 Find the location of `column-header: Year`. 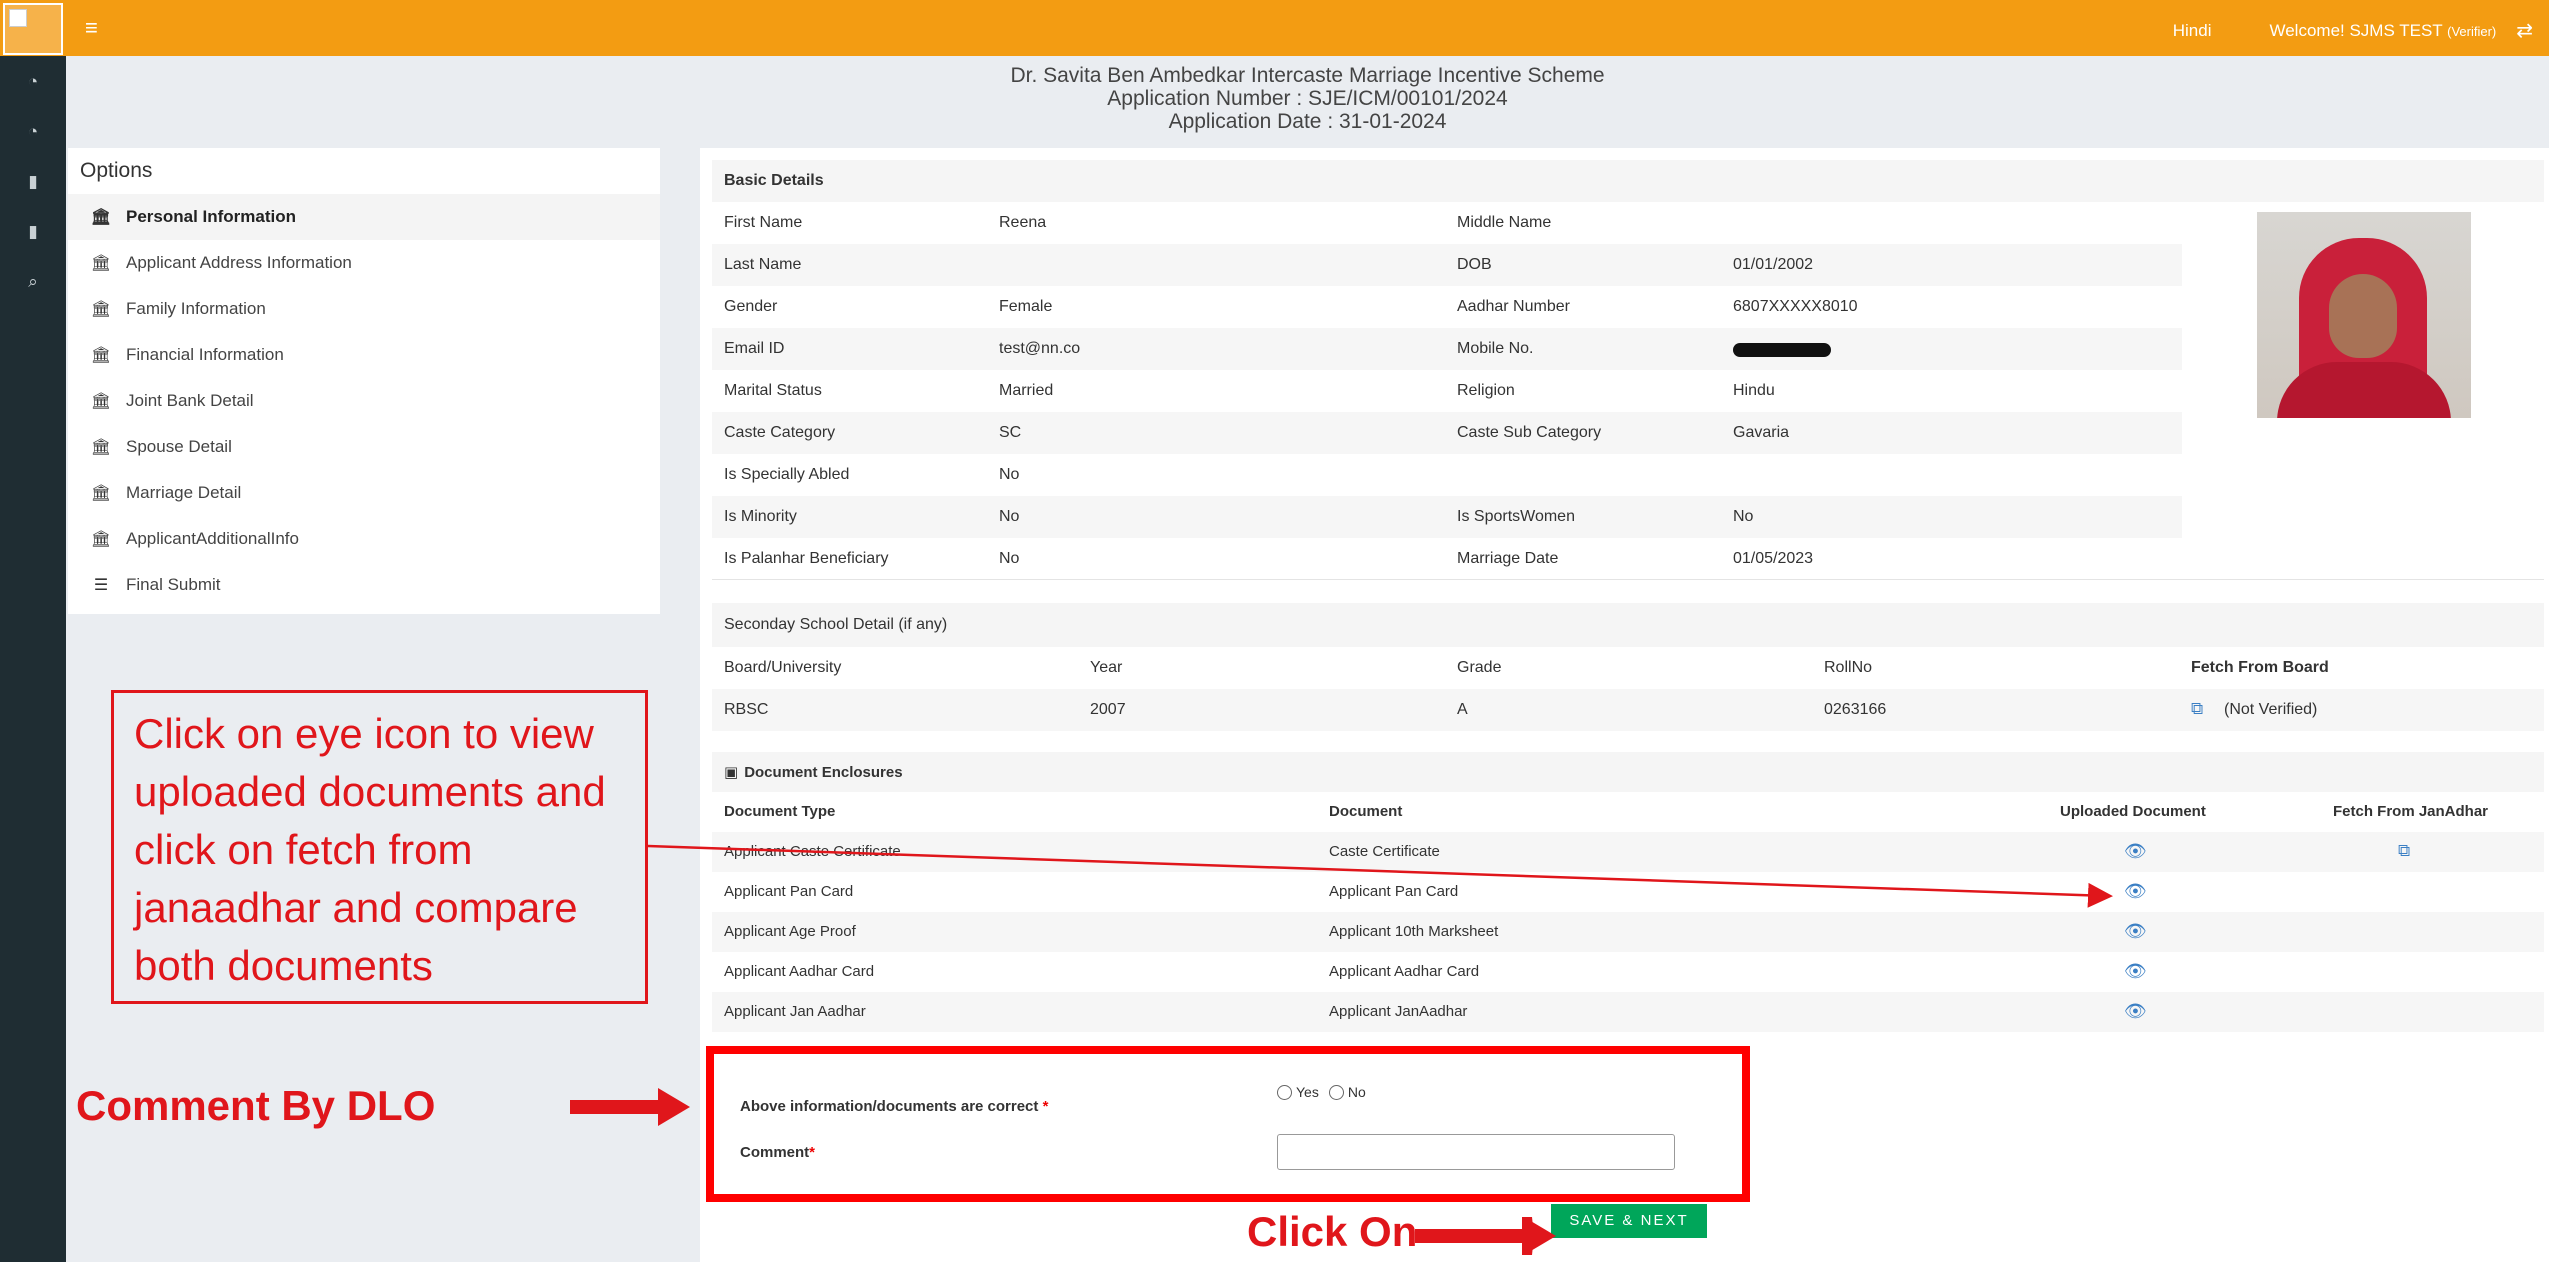

column-header: Year is located at coordinates (1106, 667).